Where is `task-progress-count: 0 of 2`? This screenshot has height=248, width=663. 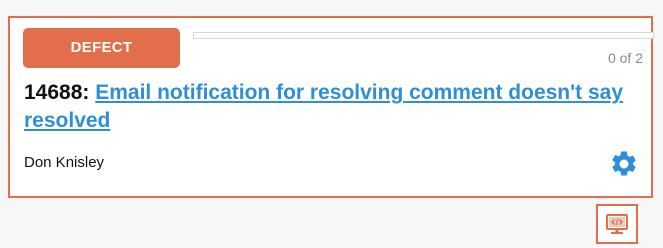 task-progress-count: 0 of 2 is located at coordinates (625, 58).